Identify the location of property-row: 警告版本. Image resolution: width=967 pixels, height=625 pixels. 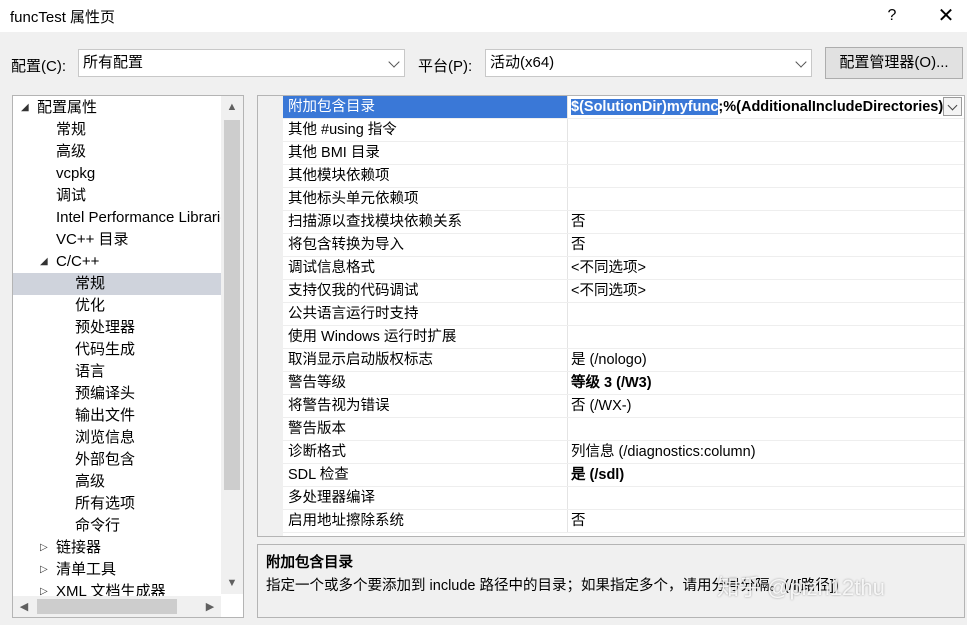
(623, 429).